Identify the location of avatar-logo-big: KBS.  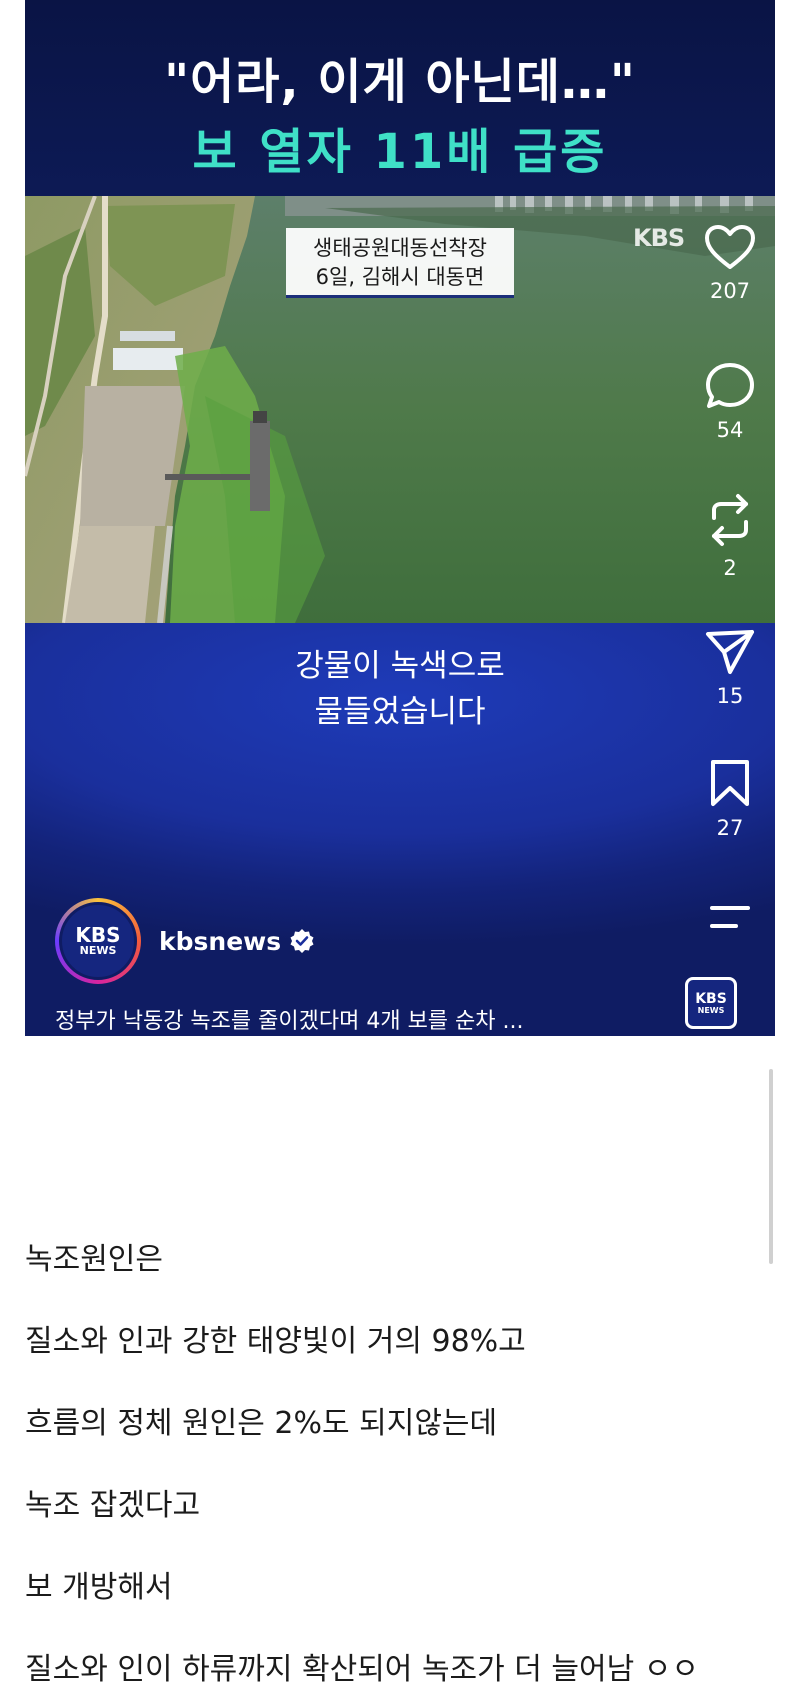
(98, 935).